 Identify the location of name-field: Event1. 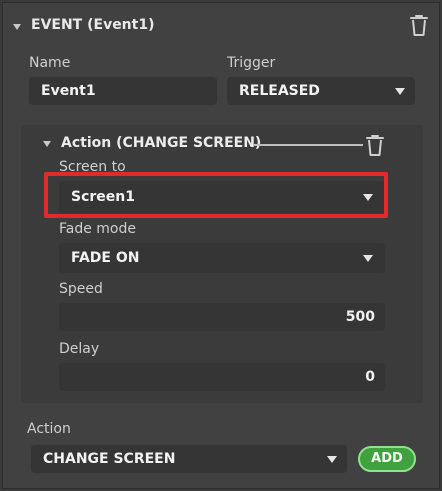
(123, 91).